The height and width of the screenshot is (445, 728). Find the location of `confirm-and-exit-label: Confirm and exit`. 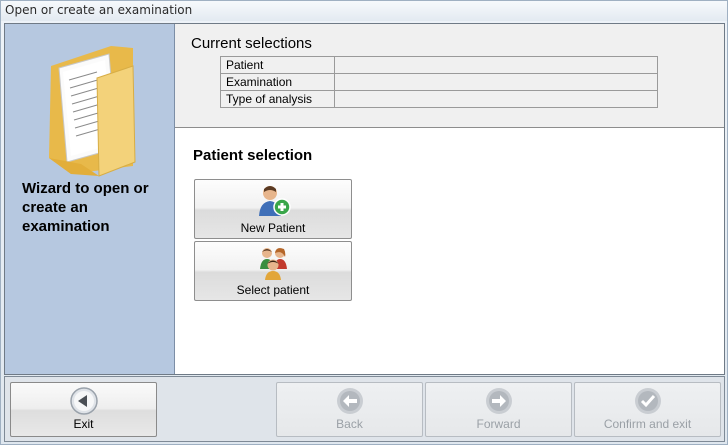

confirm-and-exit-label: Confirm and exit is located at coordinates (647, 424).